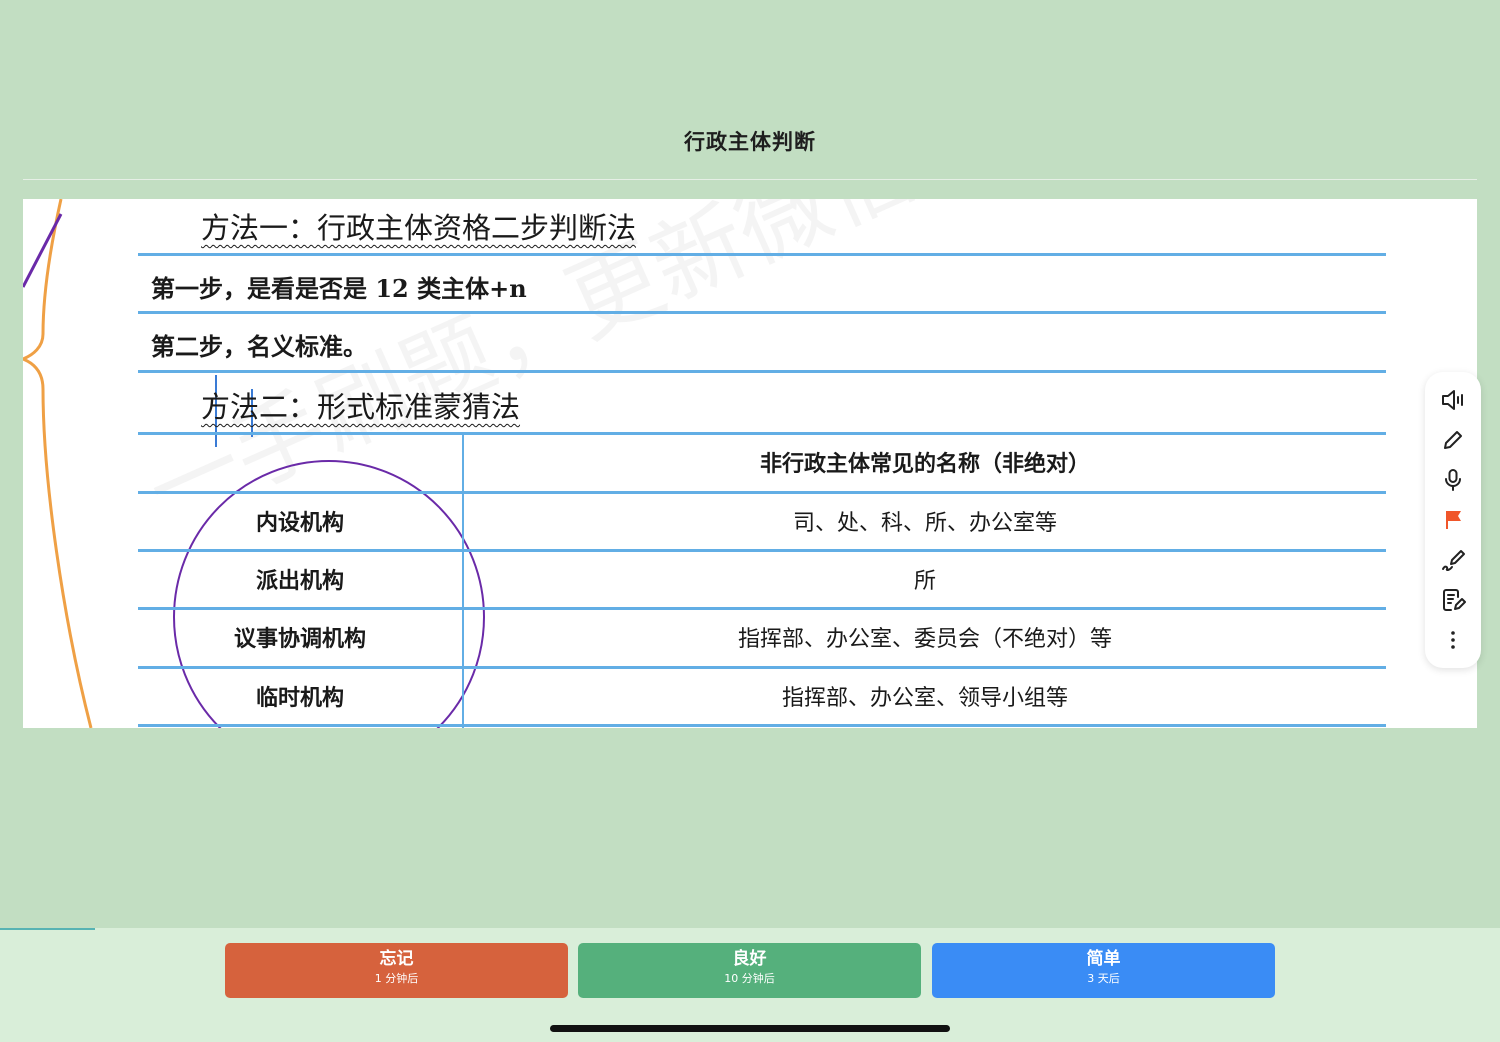  Describe the element at coordinates (259, 346) in the screenshot. I see `step-two-text: 第二步，名义标准。` at that location.